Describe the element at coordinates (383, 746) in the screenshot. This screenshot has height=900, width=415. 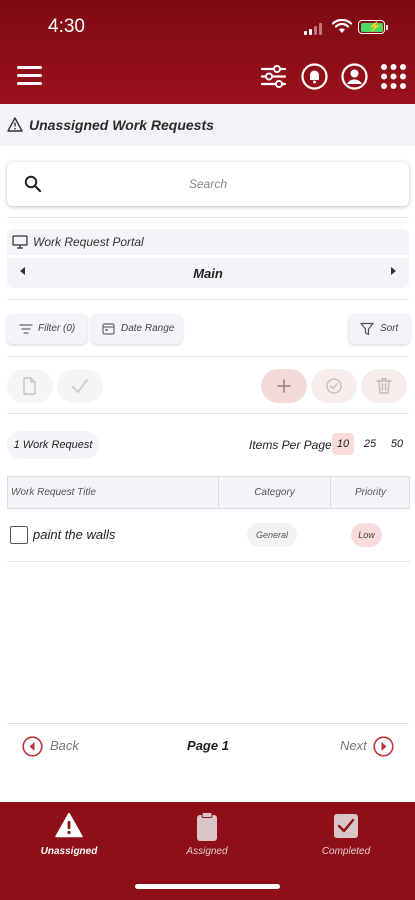
I see `next-arrow-icon` at that location.